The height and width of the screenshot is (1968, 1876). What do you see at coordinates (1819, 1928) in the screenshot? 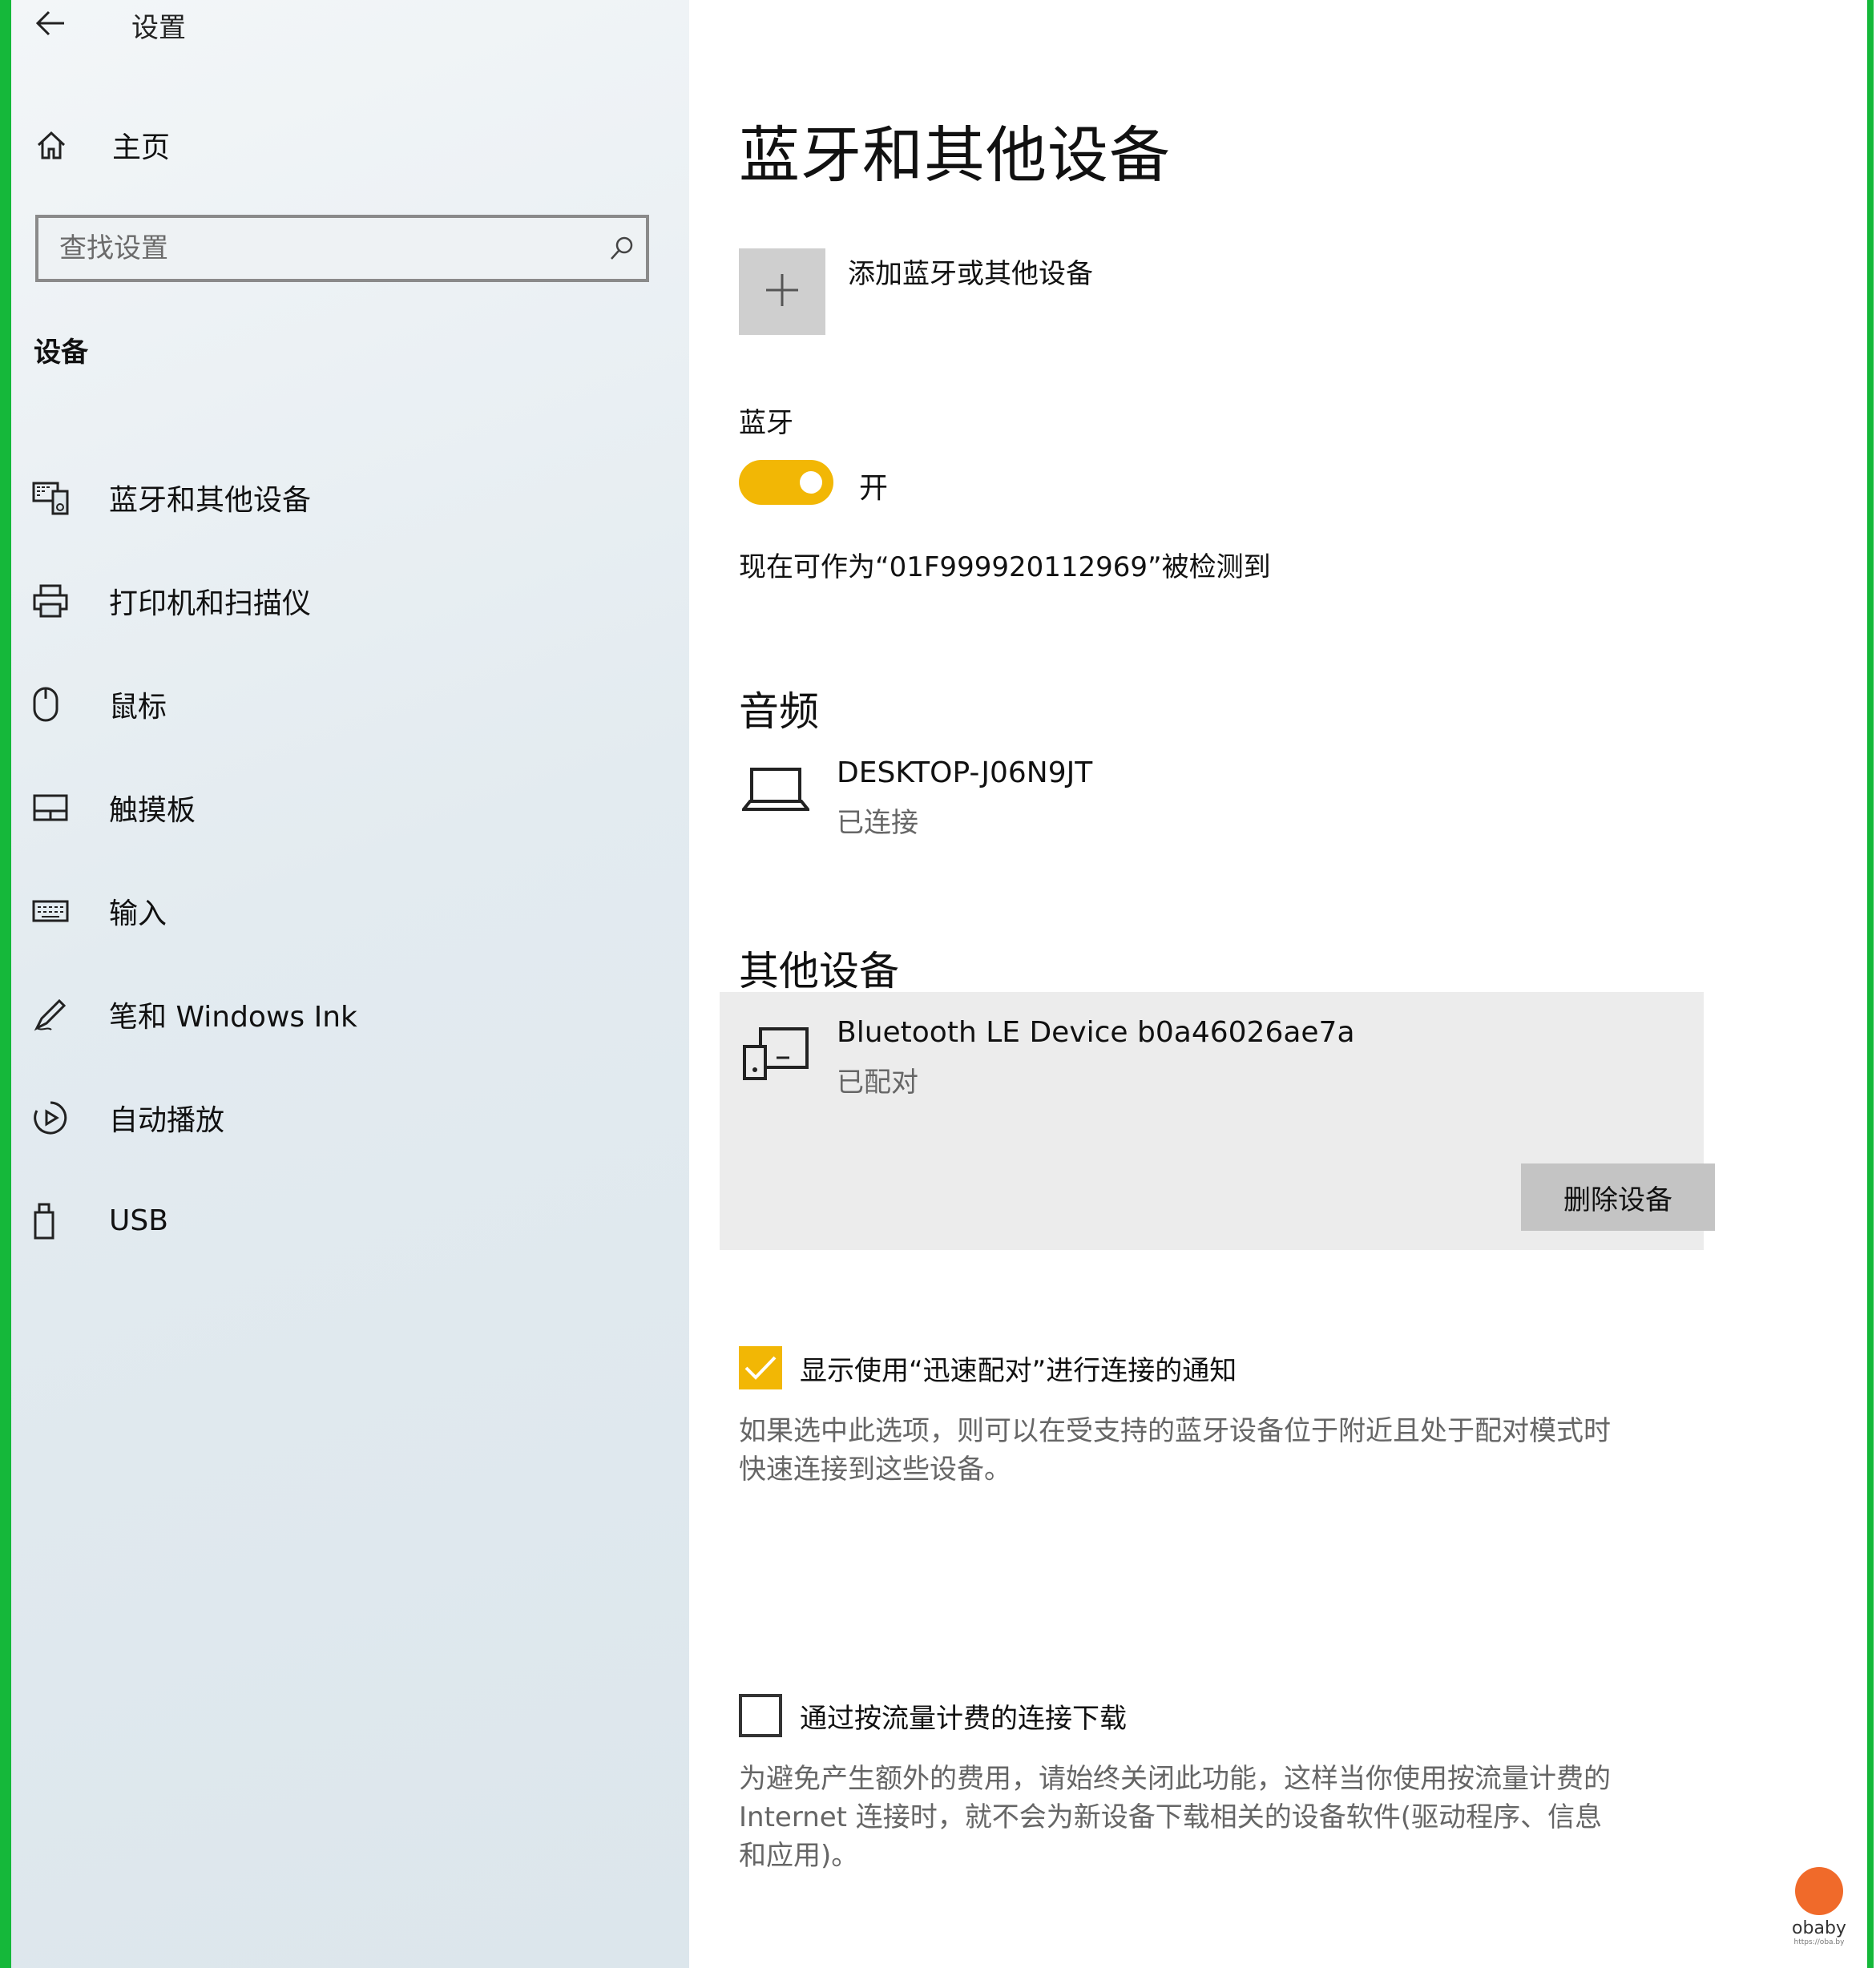
I see `logo-text: obaby` at bounding box center [1819, 1928].